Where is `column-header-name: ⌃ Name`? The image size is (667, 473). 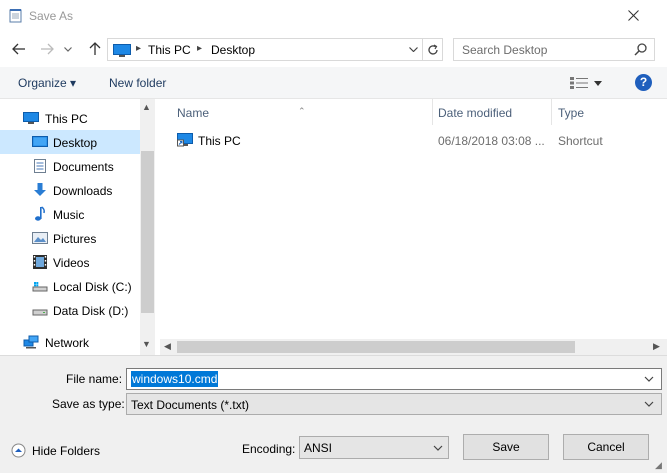 column-header-name: ⌃ Name is located at coordinates (296, 112).